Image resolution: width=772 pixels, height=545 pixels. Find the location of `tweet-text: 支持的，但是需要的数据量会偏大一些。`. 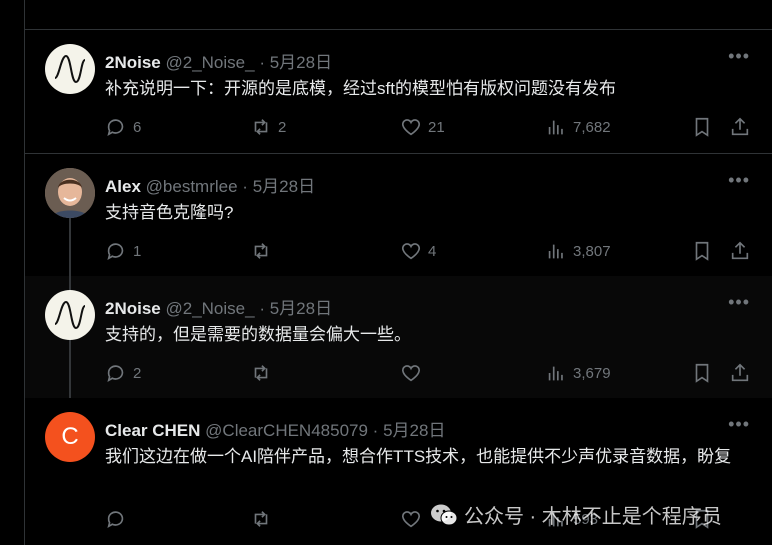

tweet-text: 支持的，但是需要的数据量会偏大一些。 is located at coordinates (258, 334).